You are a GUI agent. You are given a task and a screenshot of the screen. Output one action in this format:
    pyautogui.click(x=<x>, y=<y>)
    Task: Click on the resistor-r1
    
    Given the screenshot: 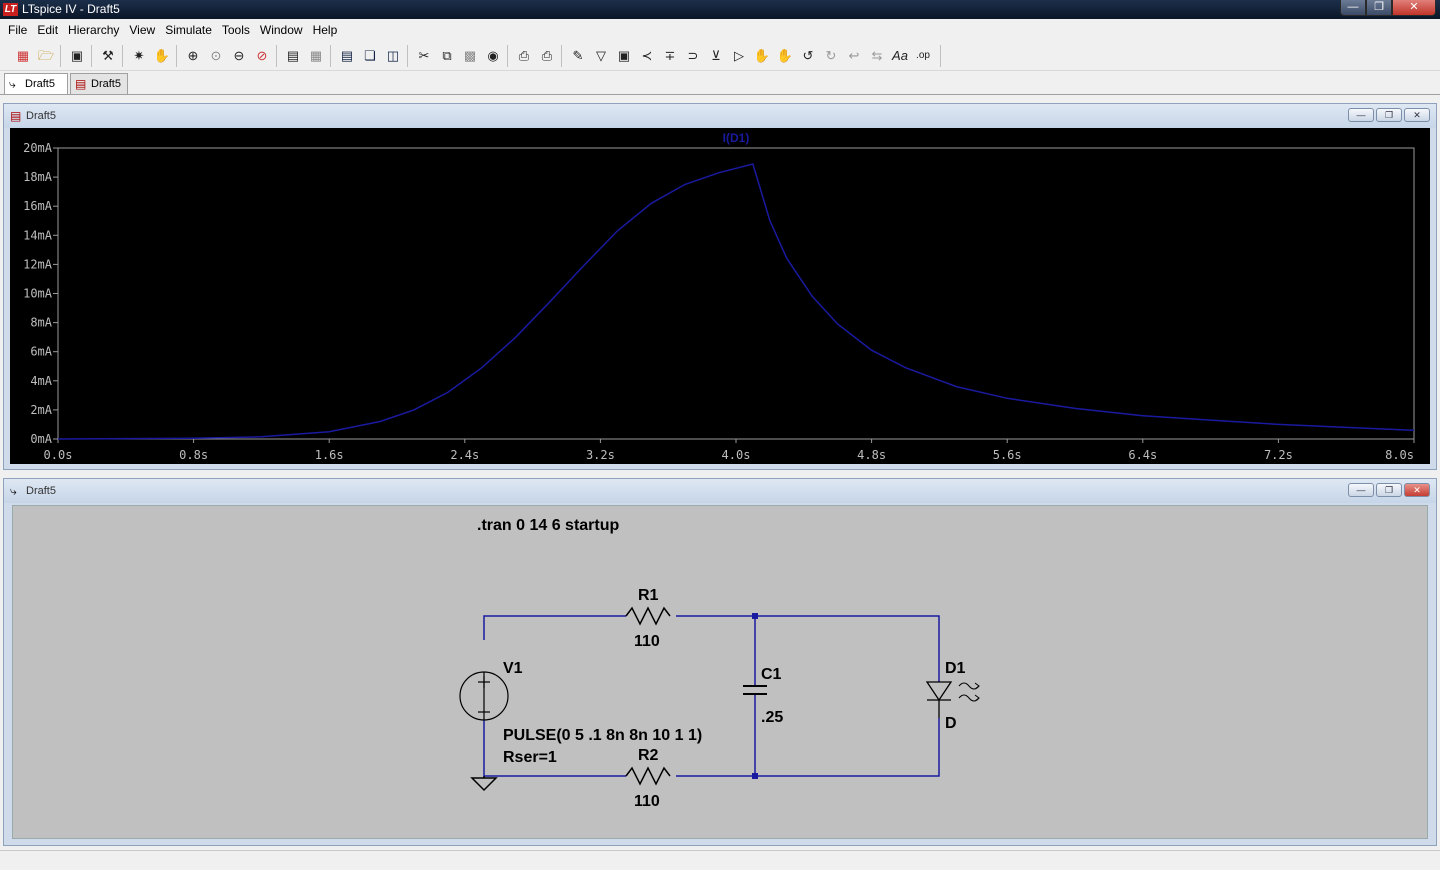 What is the action you would take?
    pyautogui.click(x=648, y=616)
    